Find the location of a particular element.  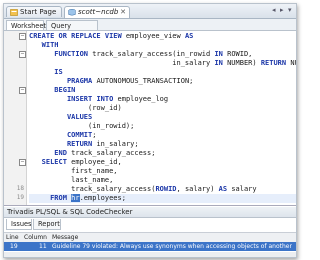

code-line: CREATE OR REPLACE VIEW employee_view AS is located at coordinates (111, 36).